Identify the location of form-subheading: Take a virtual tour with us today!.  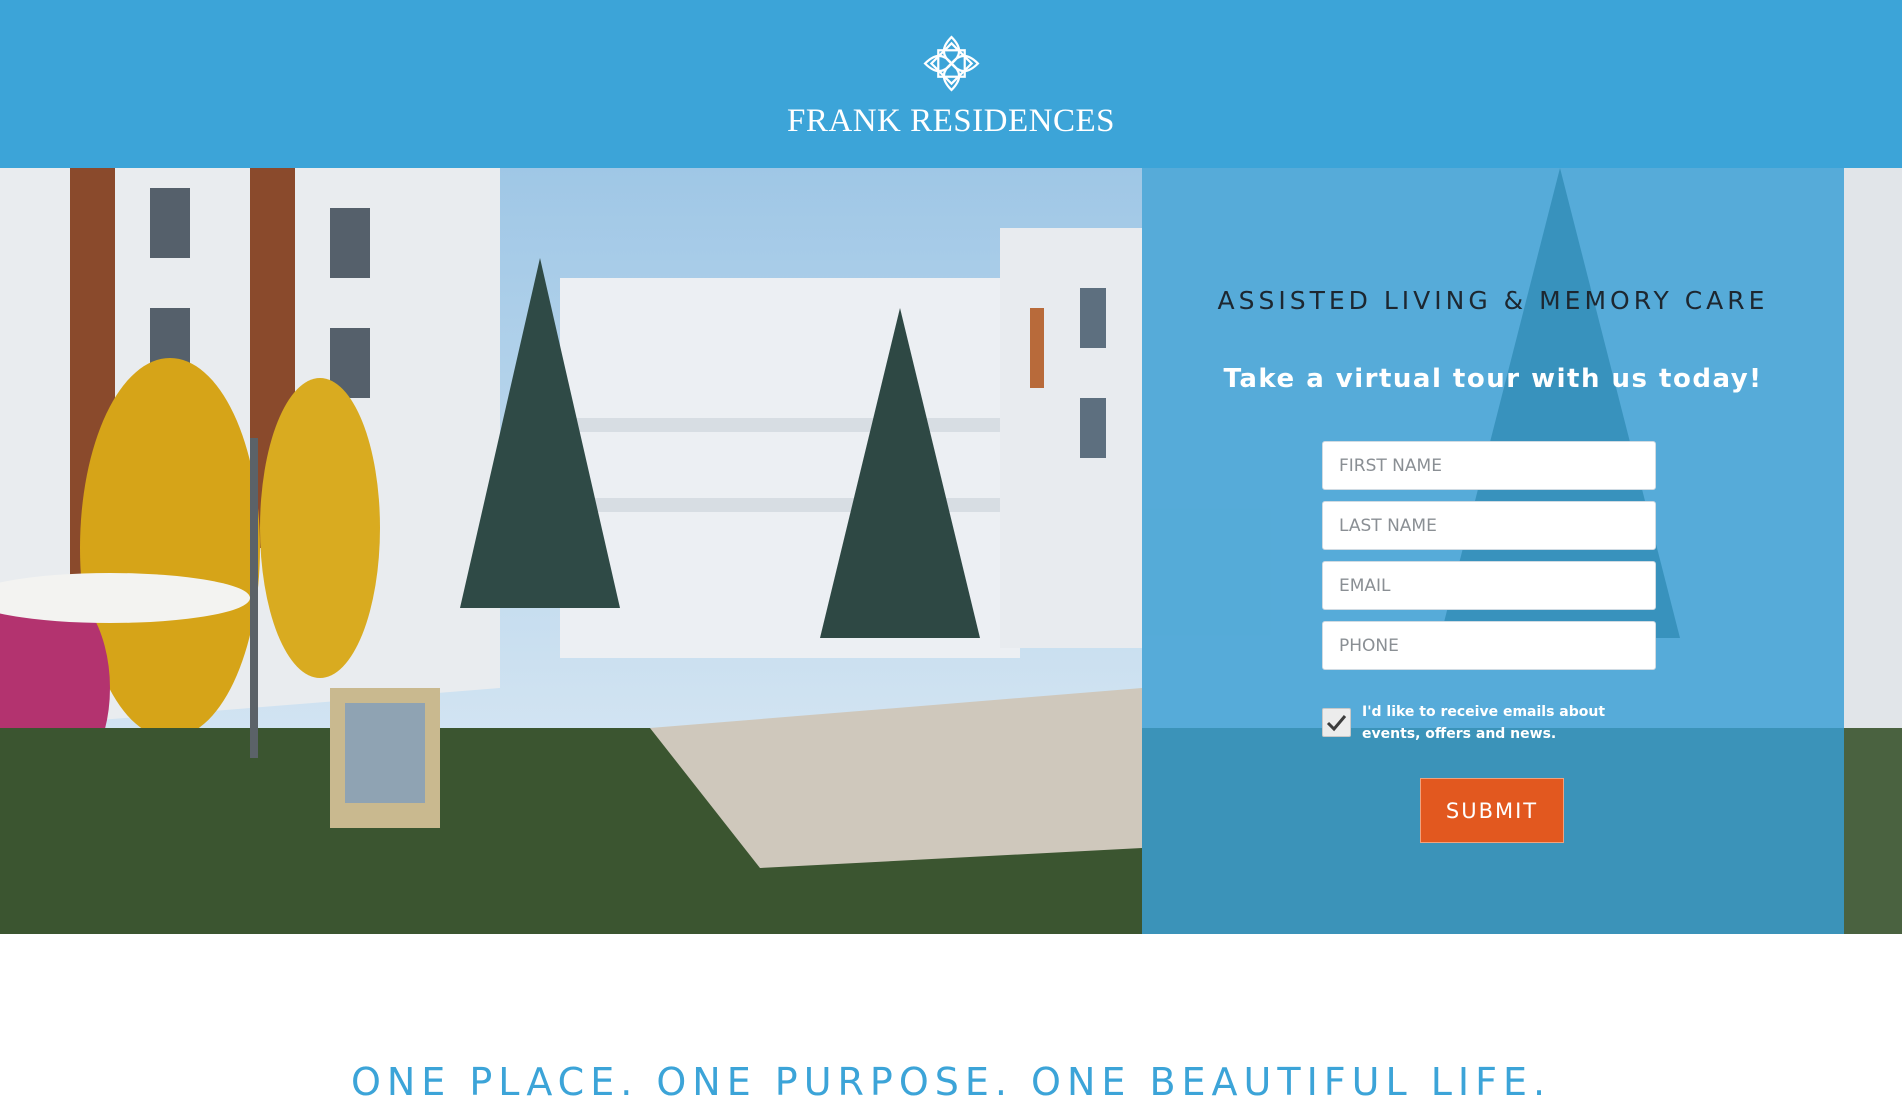
(1493, 379).